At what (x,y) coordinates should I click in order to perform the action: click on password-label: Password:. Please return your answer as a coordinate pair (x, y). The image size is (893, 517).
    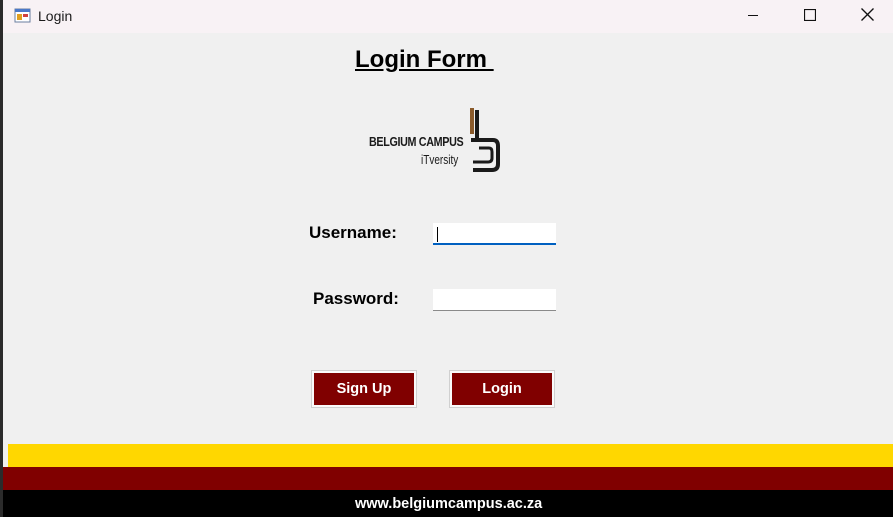
    Looking at the image, I should click on (356, 298).